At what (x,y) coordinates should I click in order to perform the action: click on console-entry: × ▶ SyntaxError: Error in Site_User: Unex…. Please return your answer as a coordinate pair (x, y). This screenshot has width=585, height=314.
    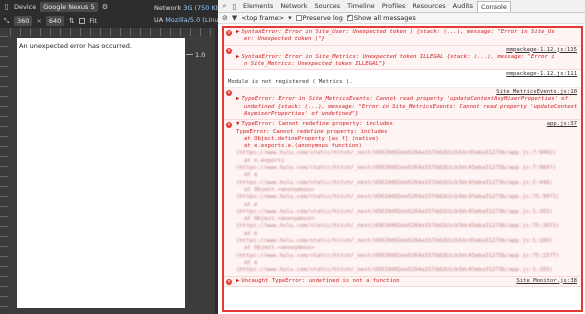
    Looking at the image, I should click on (402, 37).